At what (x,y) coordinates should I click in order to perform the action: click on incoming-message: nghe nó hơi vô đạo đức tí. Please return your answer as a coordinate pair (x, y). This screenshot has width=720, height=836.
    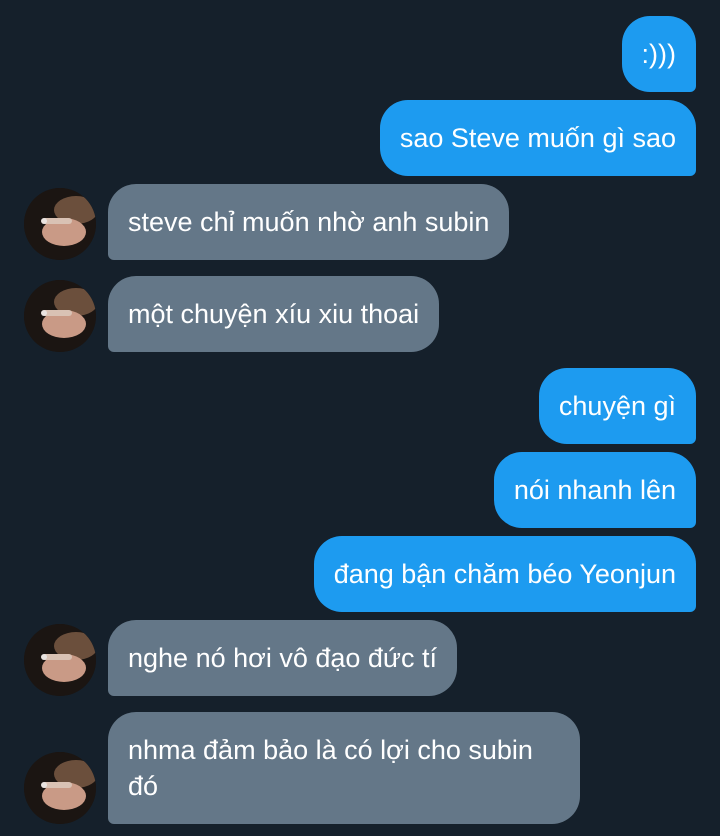
    Looking at the image, I should click on (282, 658).